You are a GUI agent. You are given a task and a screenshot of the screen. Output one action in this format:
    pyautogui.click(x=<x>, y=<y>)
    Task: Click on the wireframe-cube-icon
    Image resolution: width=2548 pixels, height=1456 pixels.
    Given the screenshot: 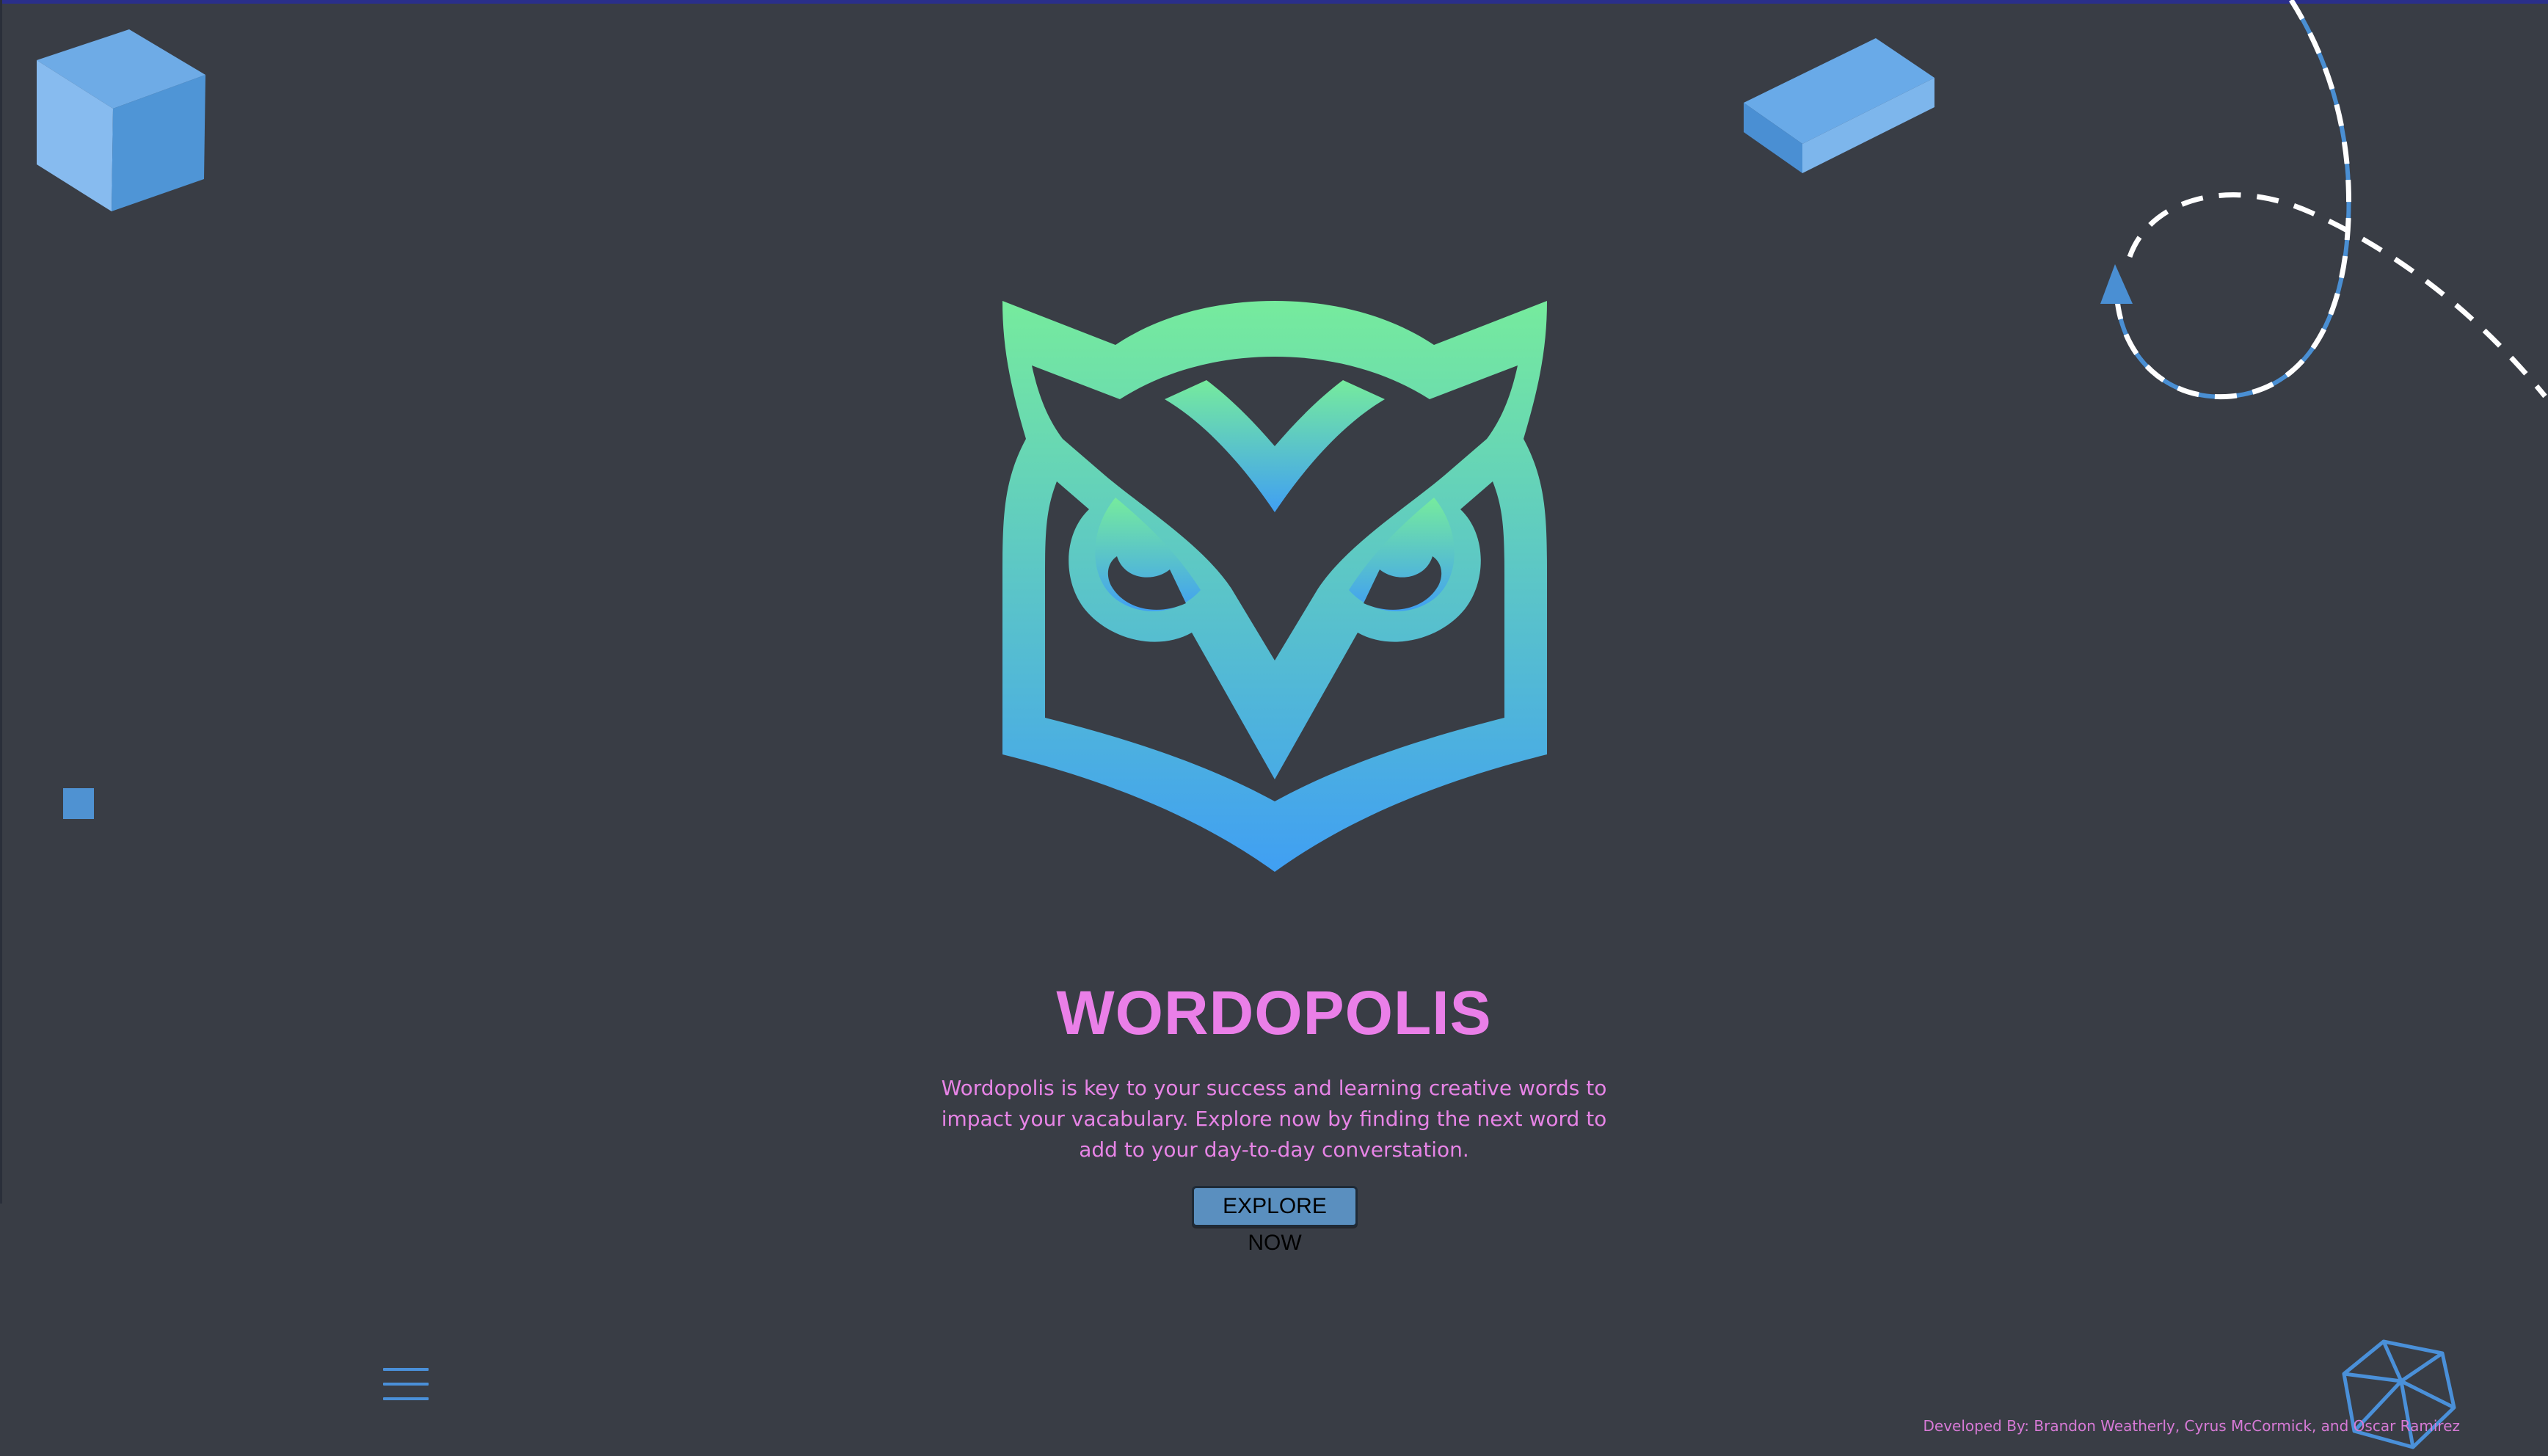 What is the action you would take?
    pyautogui.click(x=2399, y=1394)
    